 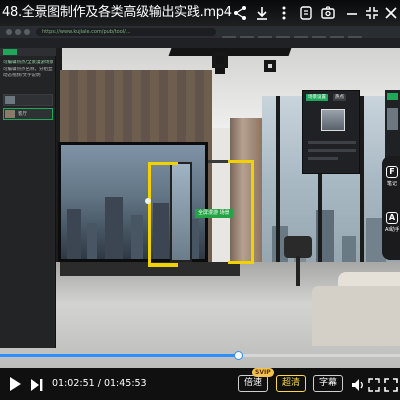 I want to click on editor-right-thumbnail, so click(x=333, y=120).